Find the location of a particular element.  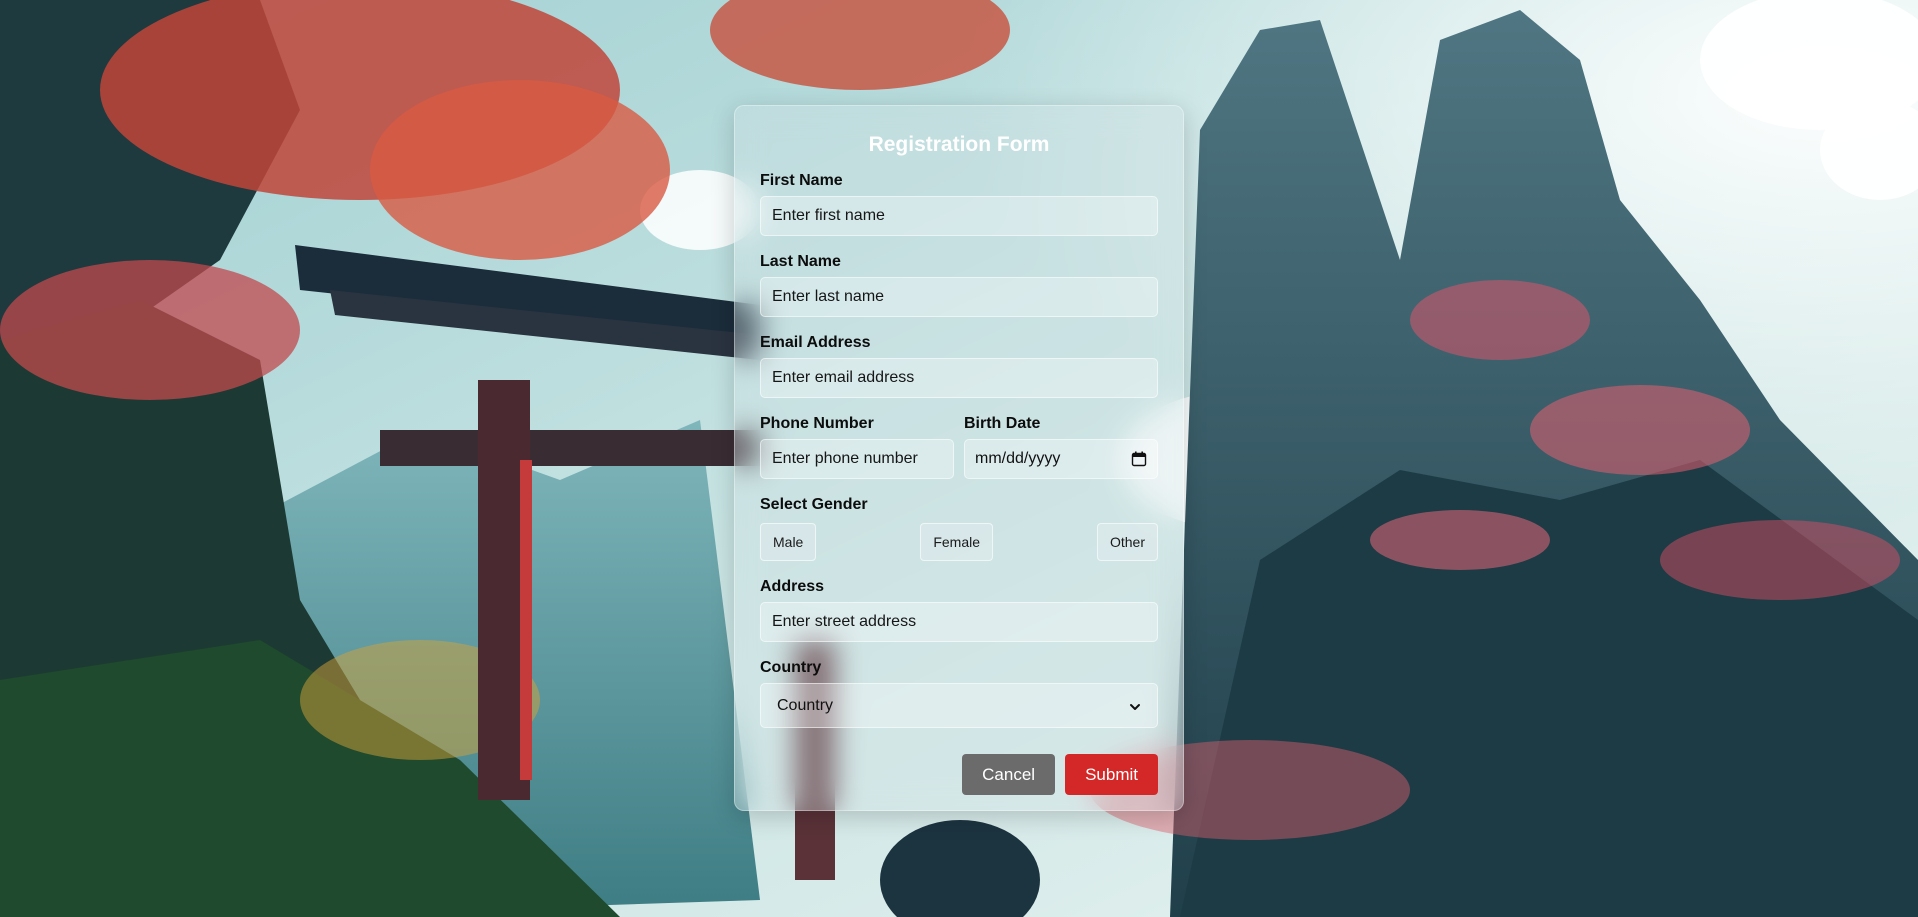

country-group: Country Country is located at coordinates (959, 693).